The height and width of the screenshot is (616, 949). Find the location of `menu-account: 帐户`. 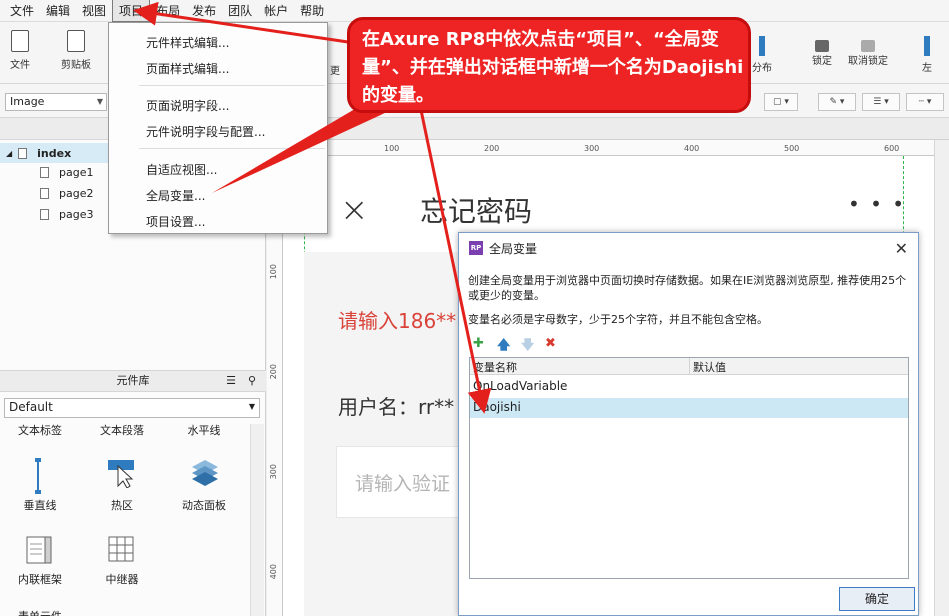

menu-account: 帐户 is located at coordinates (276, 10).